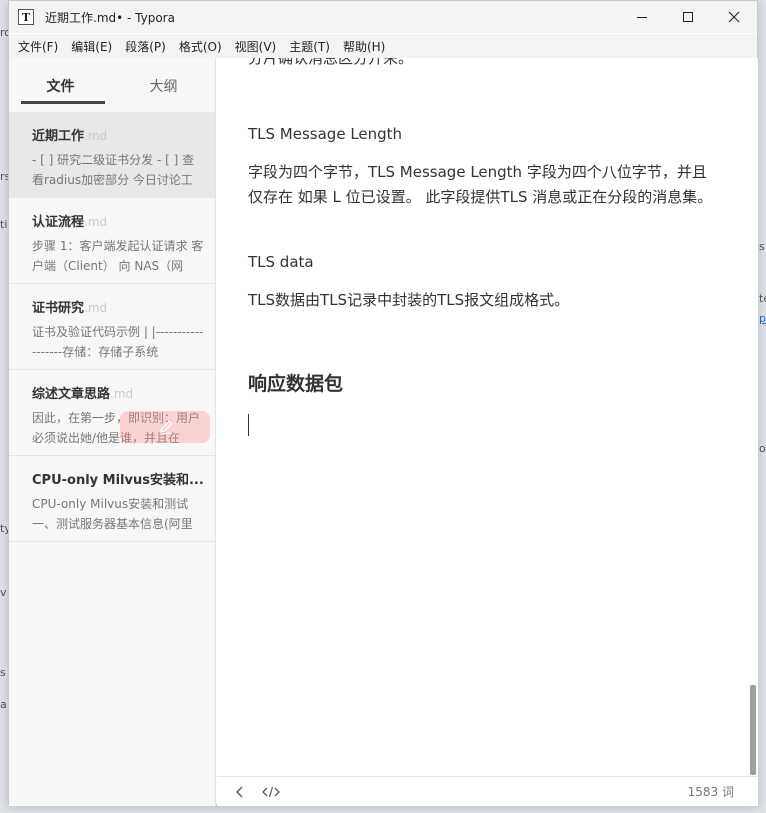 This screenshot has height=813, width=766. Describe the element at coordinates (112, 514) in the screenshot. I see `file-snippet: CPU-only Milvus安装和测试 一、测试服务器基本信息(阿里` at that location.